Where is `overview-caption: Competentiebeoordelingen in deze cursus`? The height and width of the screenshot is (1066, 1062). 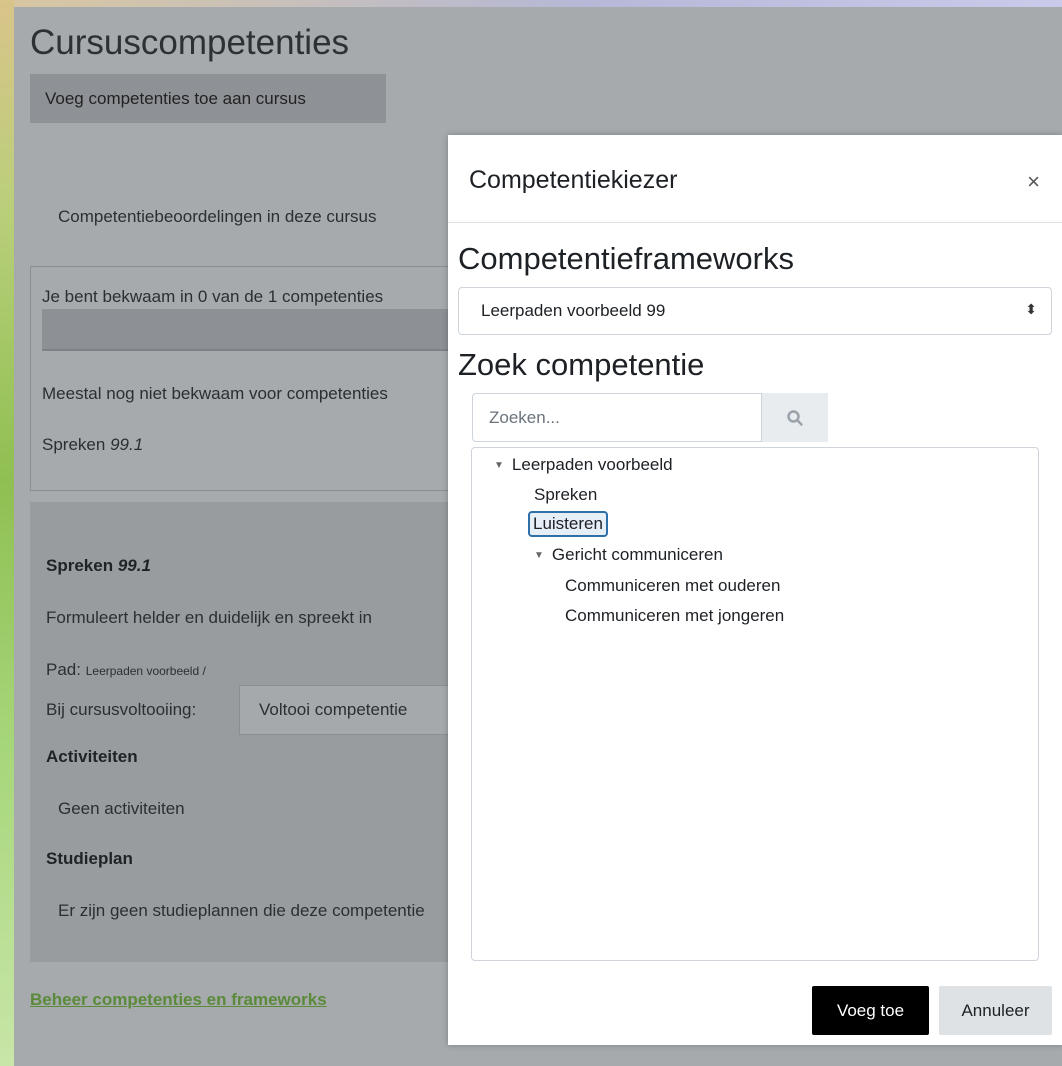
overview-caption: Competentiebeoordelingen in deze cursus is located at coordinates (217, 216).